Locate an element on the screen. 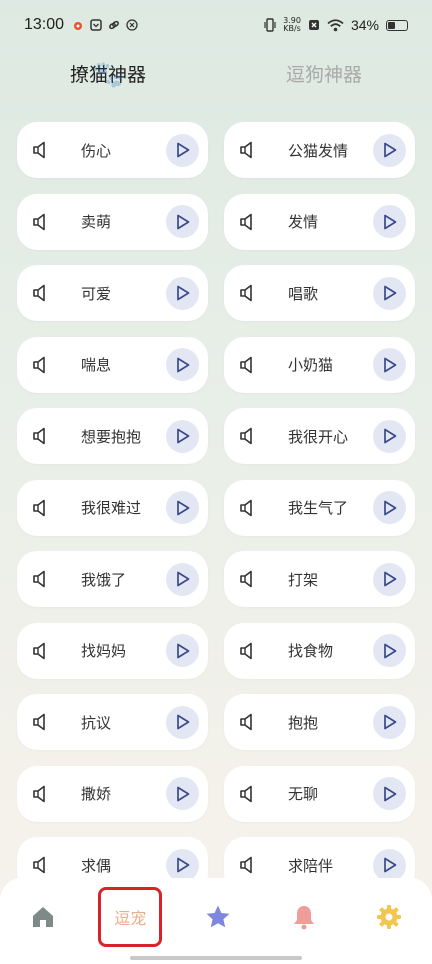 The image size is (432, 964). nav-notifications is located at coordinates (304, 917).